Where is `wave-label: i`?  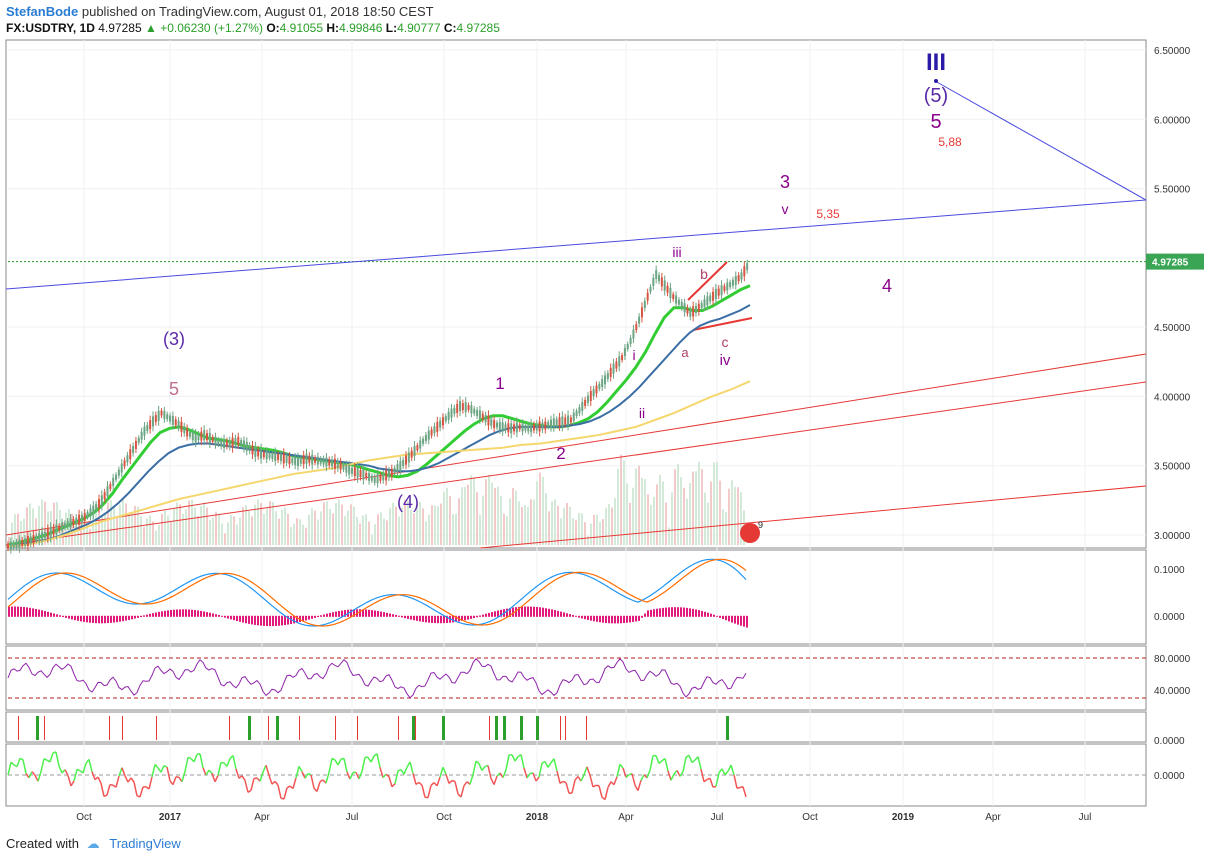
wave-label: i is located at coordinates (633, 355).